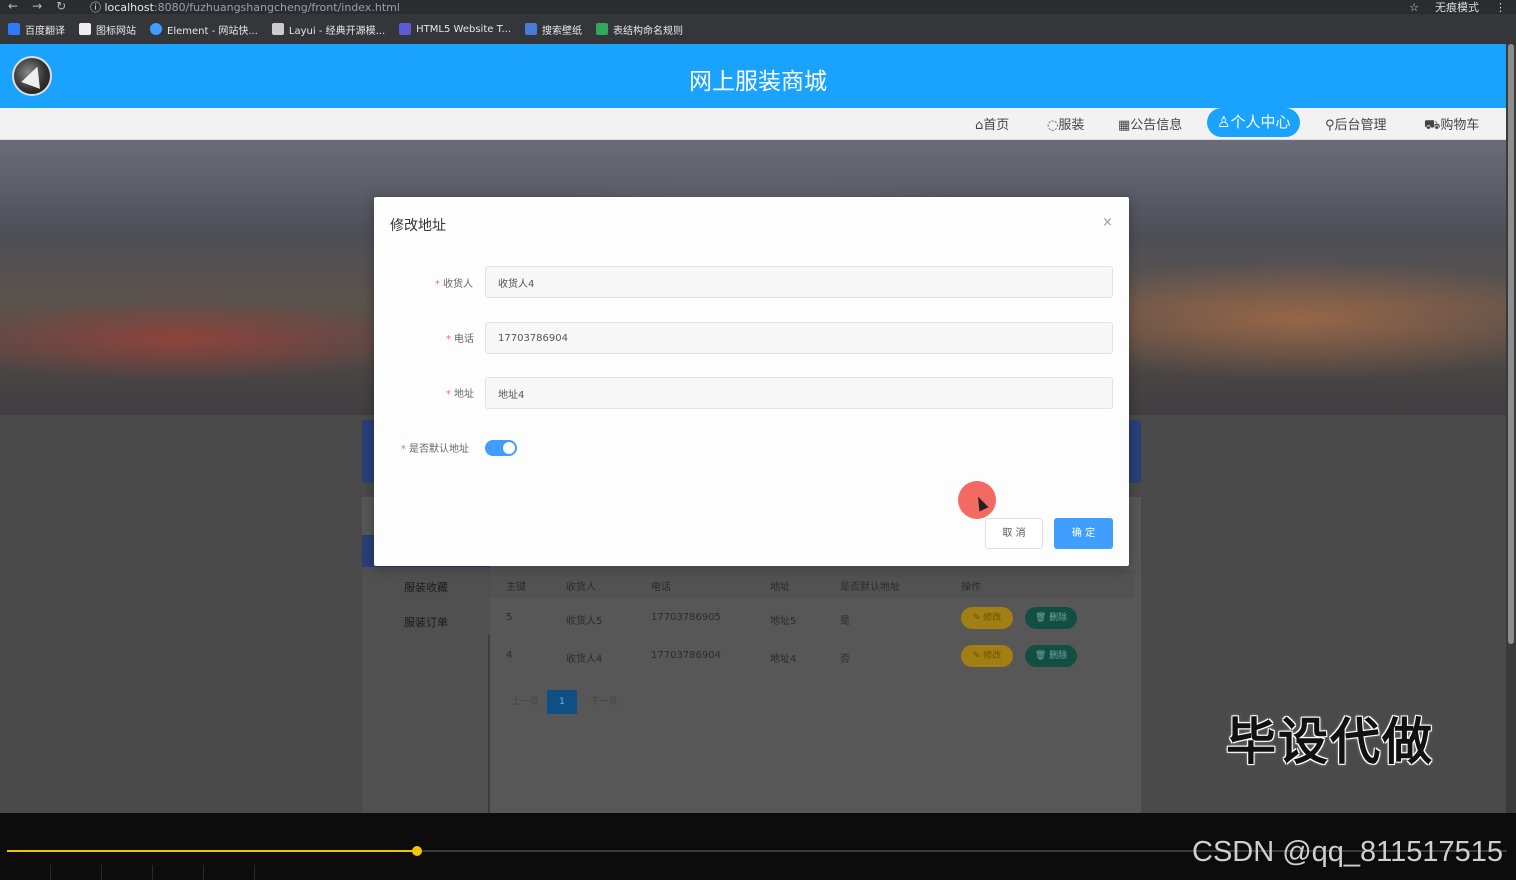 The width and height of the screenshot is (1516, 880). What do you see at coordinates (870, 587) in the screenshot?
I see `table-header-cell: 是否默认地址` at bounding box center [870, 587].